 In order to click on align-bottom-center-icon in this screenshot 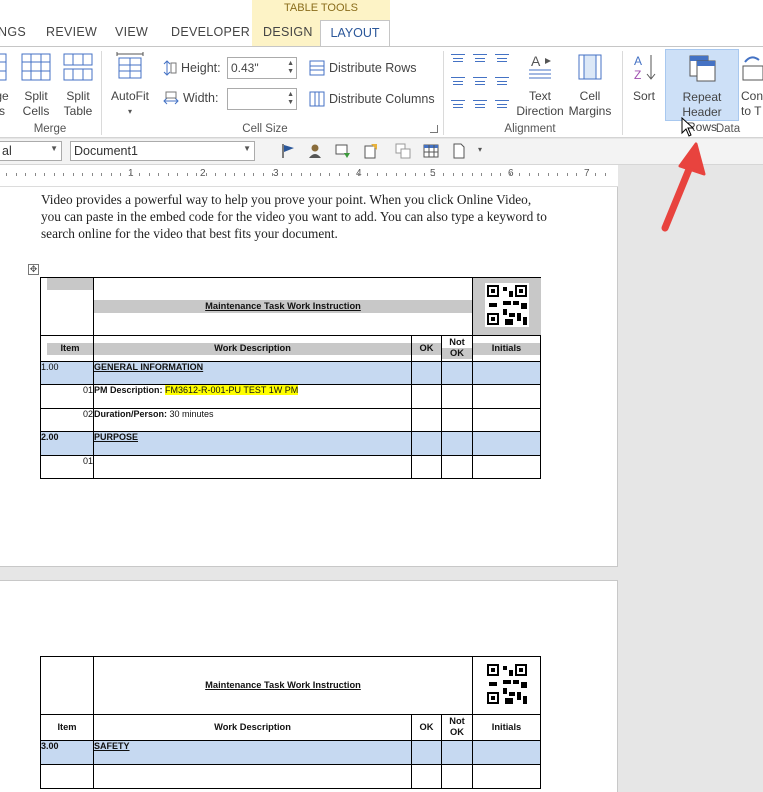, I will do `click(480, 105)`.